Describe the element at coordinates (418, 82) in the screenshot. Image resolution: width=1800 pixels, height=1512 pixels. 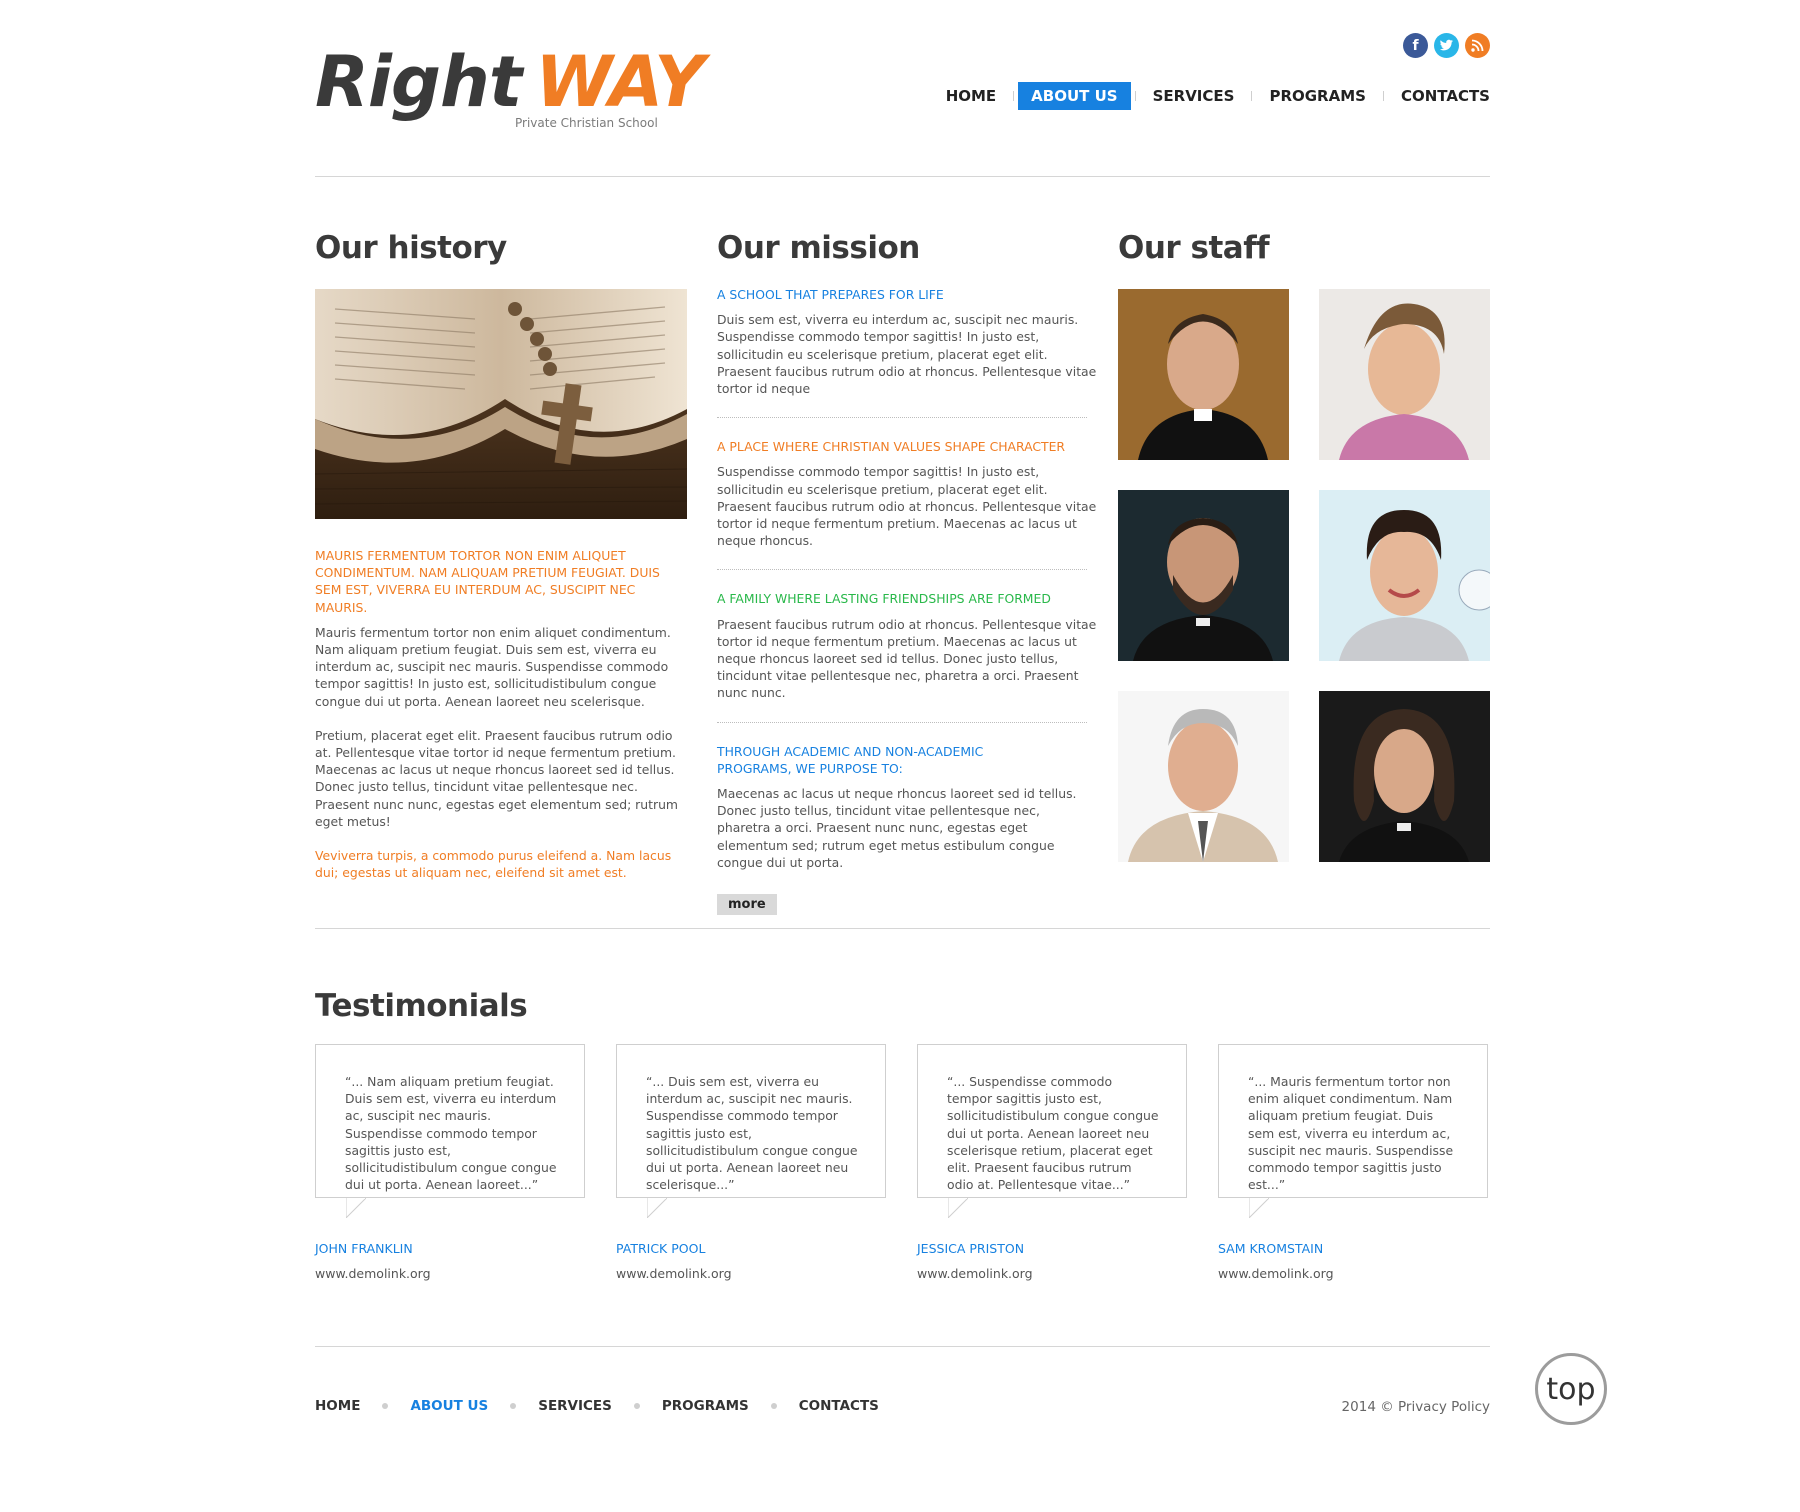
I see `logo-word-right: Right` at that location.